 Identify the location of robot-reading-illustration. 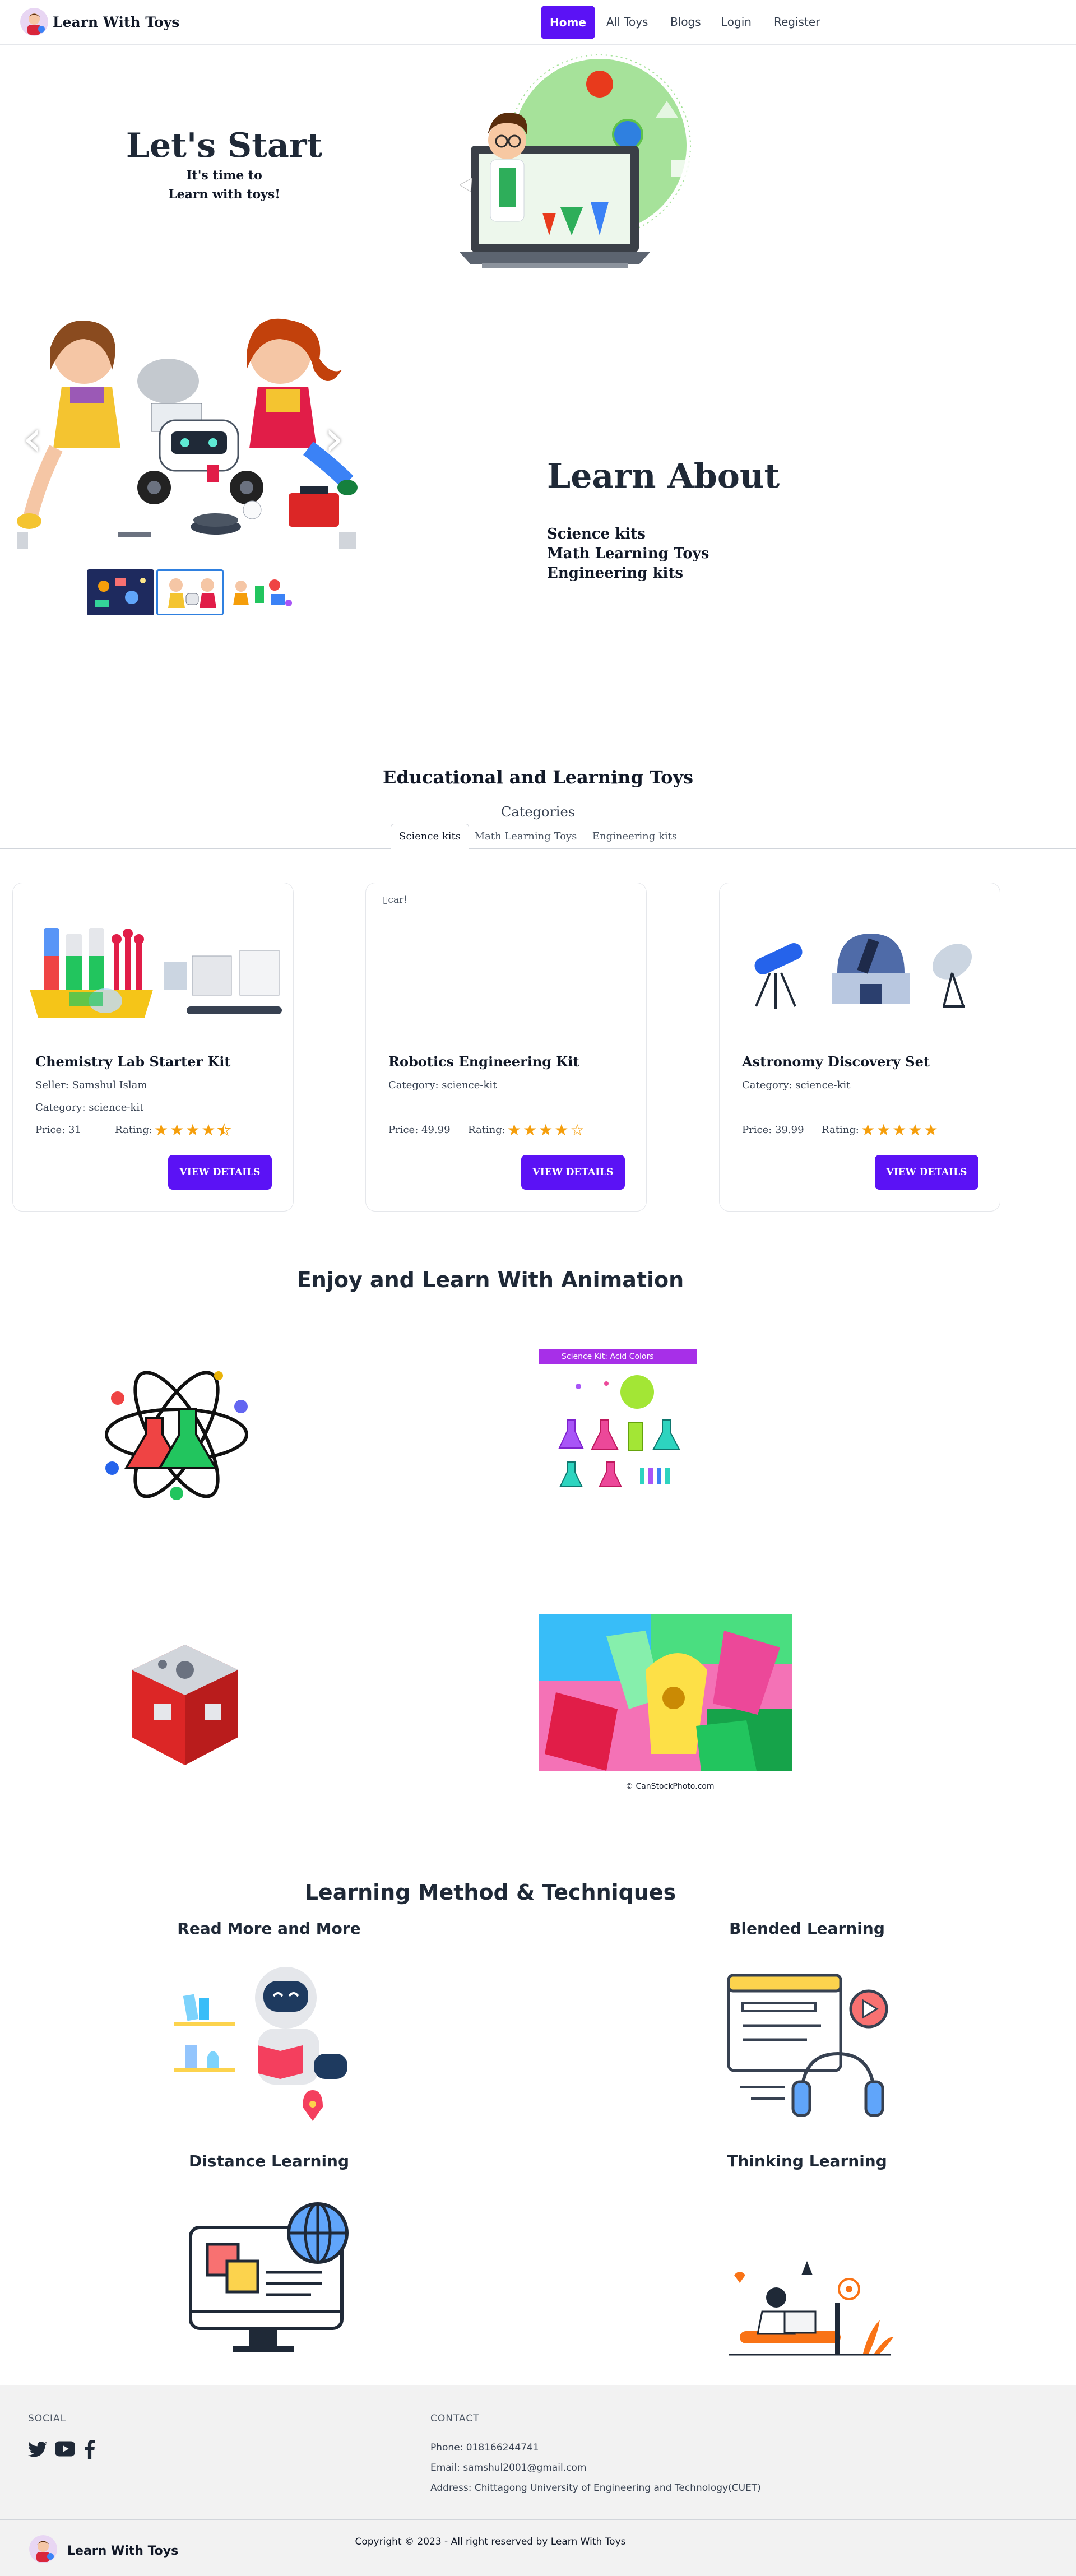
(263, 2040).